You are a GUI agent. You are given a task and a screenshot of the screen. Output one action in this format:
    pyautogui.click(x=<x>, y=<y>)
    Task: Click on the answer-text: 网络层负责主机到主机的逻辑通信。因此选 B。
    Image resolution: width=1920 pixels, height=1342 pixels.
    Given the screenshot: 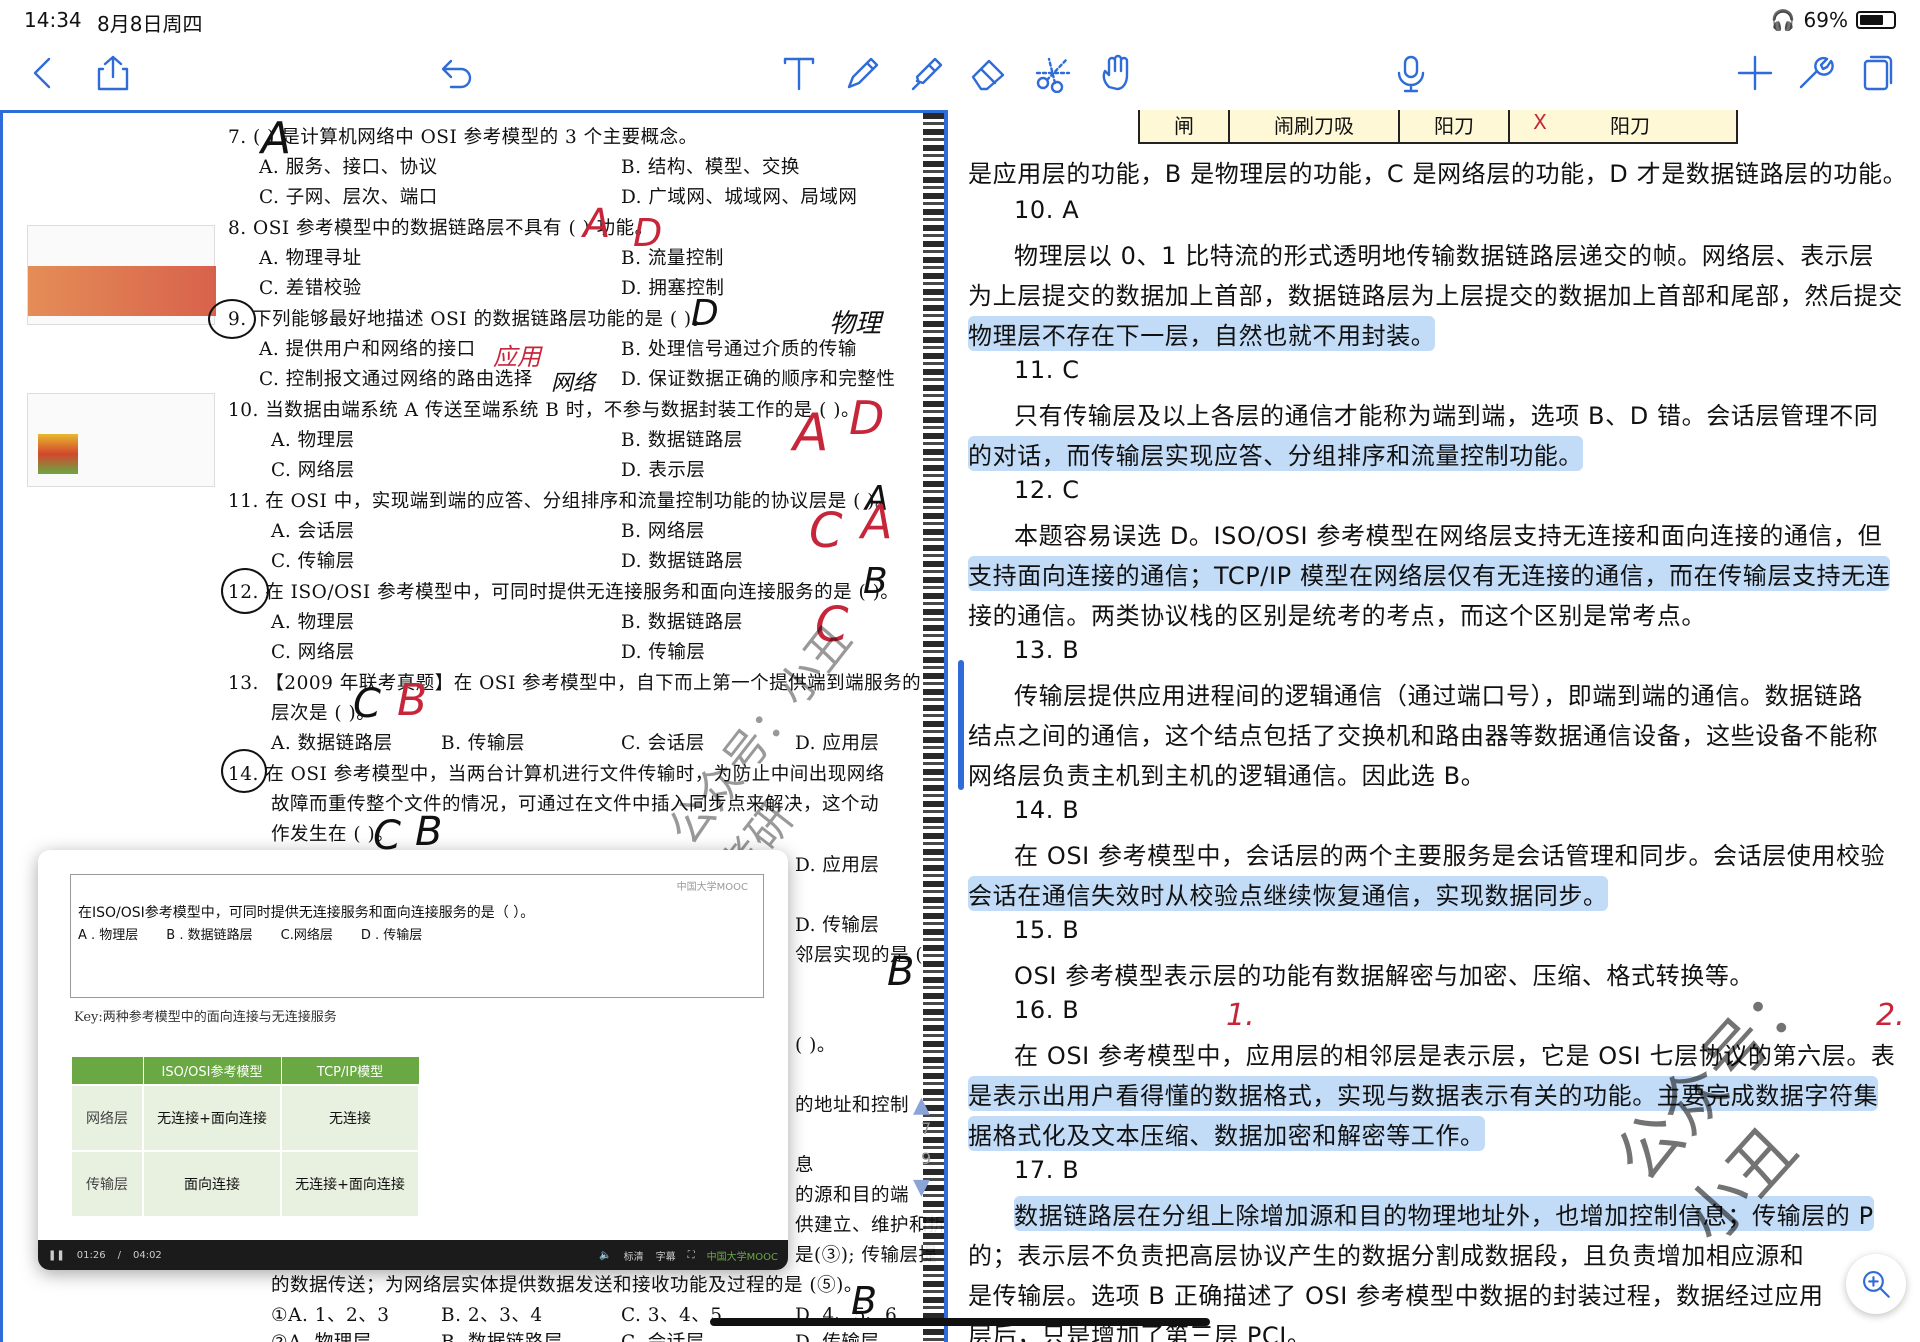 What is the action you would take?
    pyautogui.click(x=1227, y=776)
    